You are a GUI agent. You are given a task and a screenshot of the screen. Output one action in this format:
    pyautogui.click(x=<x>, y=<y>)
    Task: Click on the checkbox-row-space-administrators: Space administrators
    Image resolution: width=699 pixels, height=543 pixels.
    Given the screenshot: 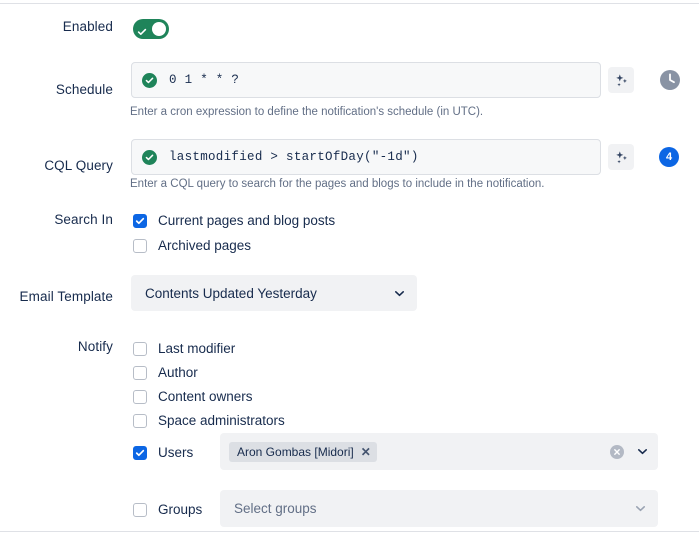 What is the action you would take?
    pyautogui.click(x=209, y=421)
    